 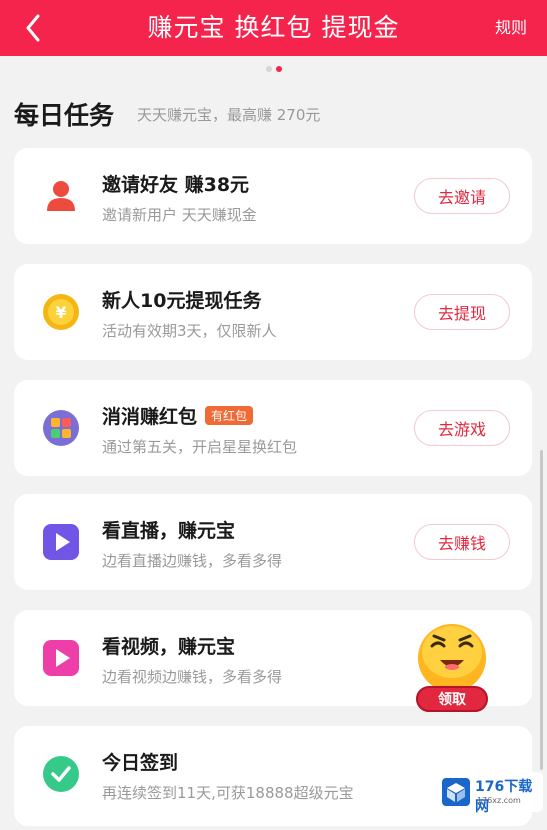 What do you see at coordinates (192, 677) in the screenshot?
I see `task-description: 边看视频边赚钱，多看多得` at bounding box center [192, 677].